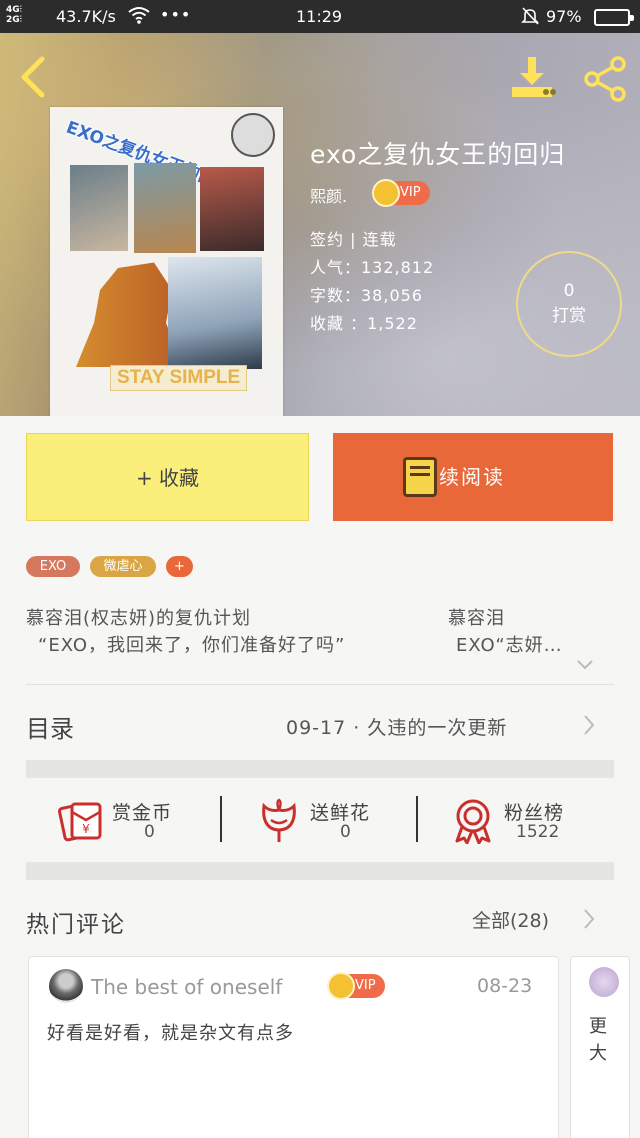  I want to click on flower-icon, so click(279, 821).